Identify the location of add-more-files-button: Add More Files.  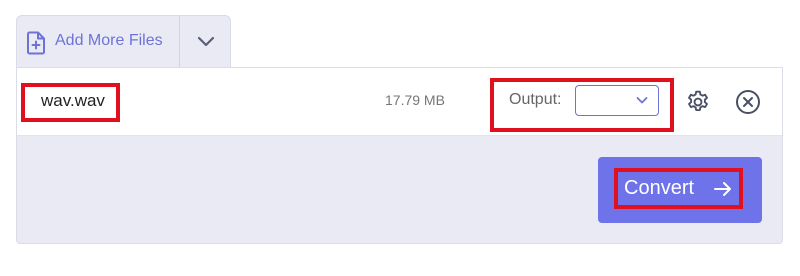
(98, 42).